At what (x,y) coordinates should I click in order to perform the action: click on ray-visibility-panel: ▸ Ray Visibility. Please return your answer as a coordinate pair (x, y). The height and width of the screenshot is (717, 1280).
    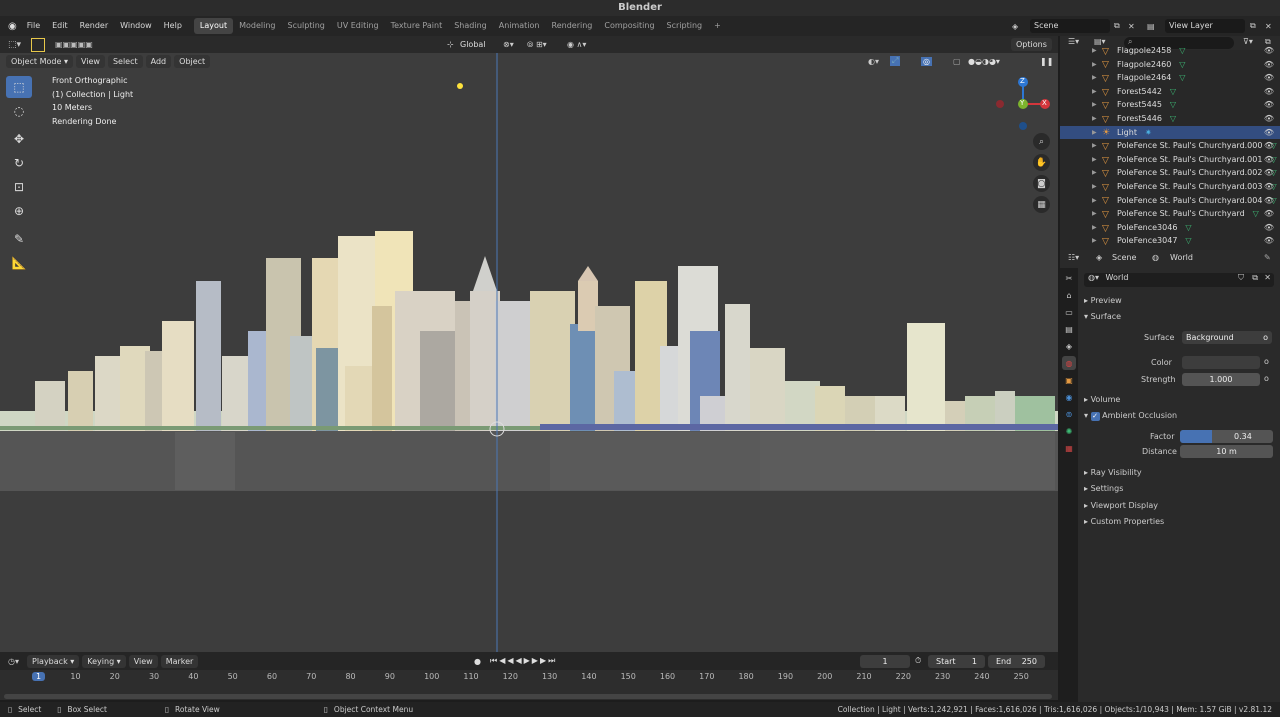
    Looking at the image, I should click on (1113, 472).